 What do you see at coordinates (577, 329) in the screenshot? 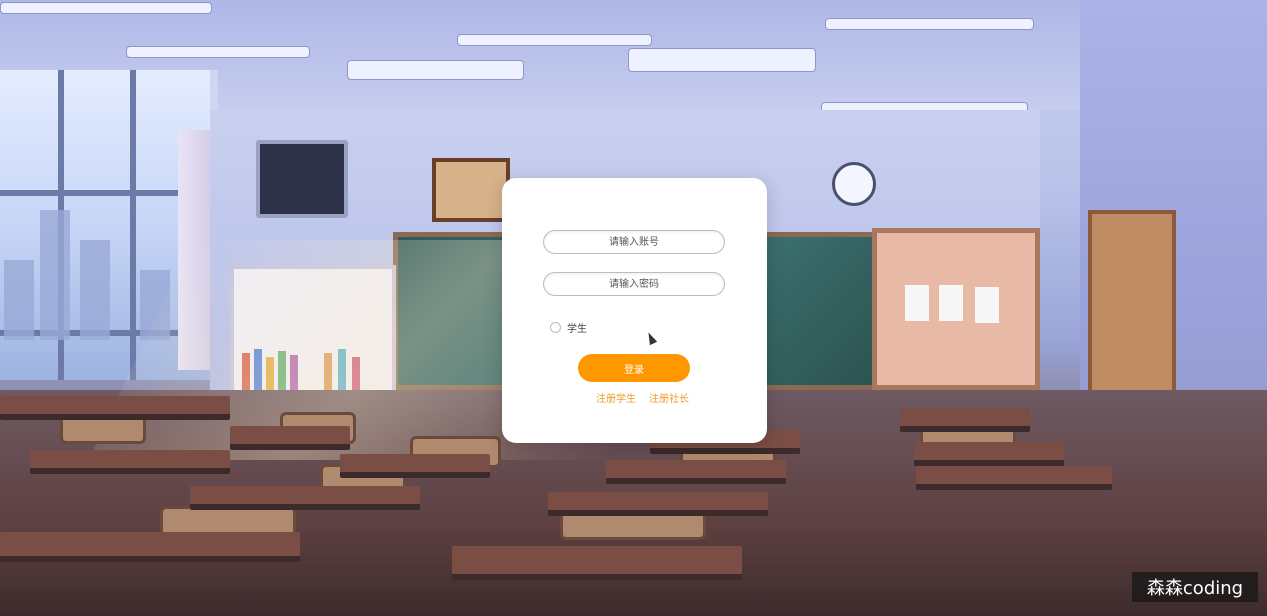
I see `role-option-label: 学生` at bounding box center [577, 329].